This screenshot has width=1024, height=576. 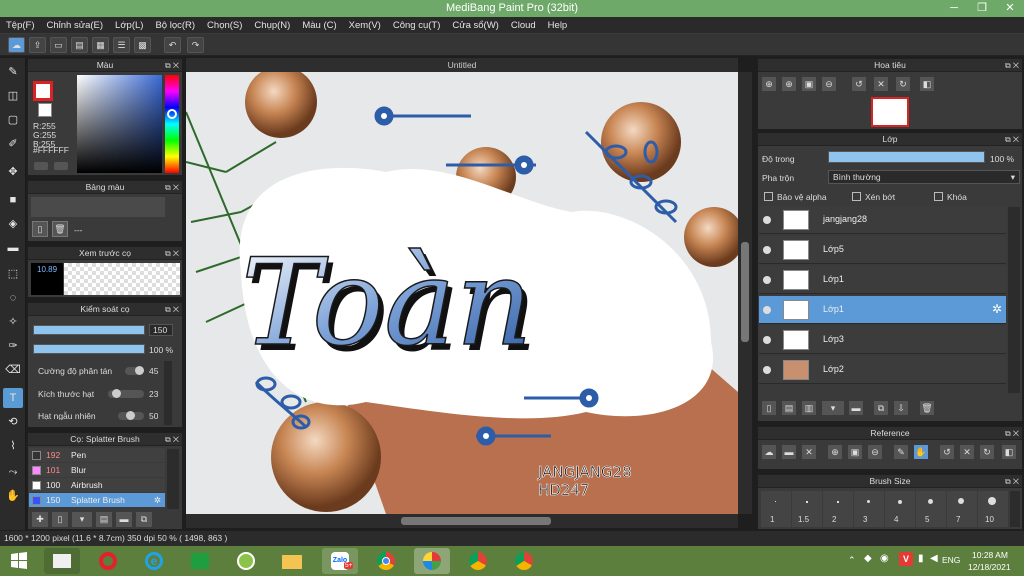 What do you see at coordinates (921, 558) in the screenshot?
I see `network-icon: ▮` at bounding box center [921, 558].